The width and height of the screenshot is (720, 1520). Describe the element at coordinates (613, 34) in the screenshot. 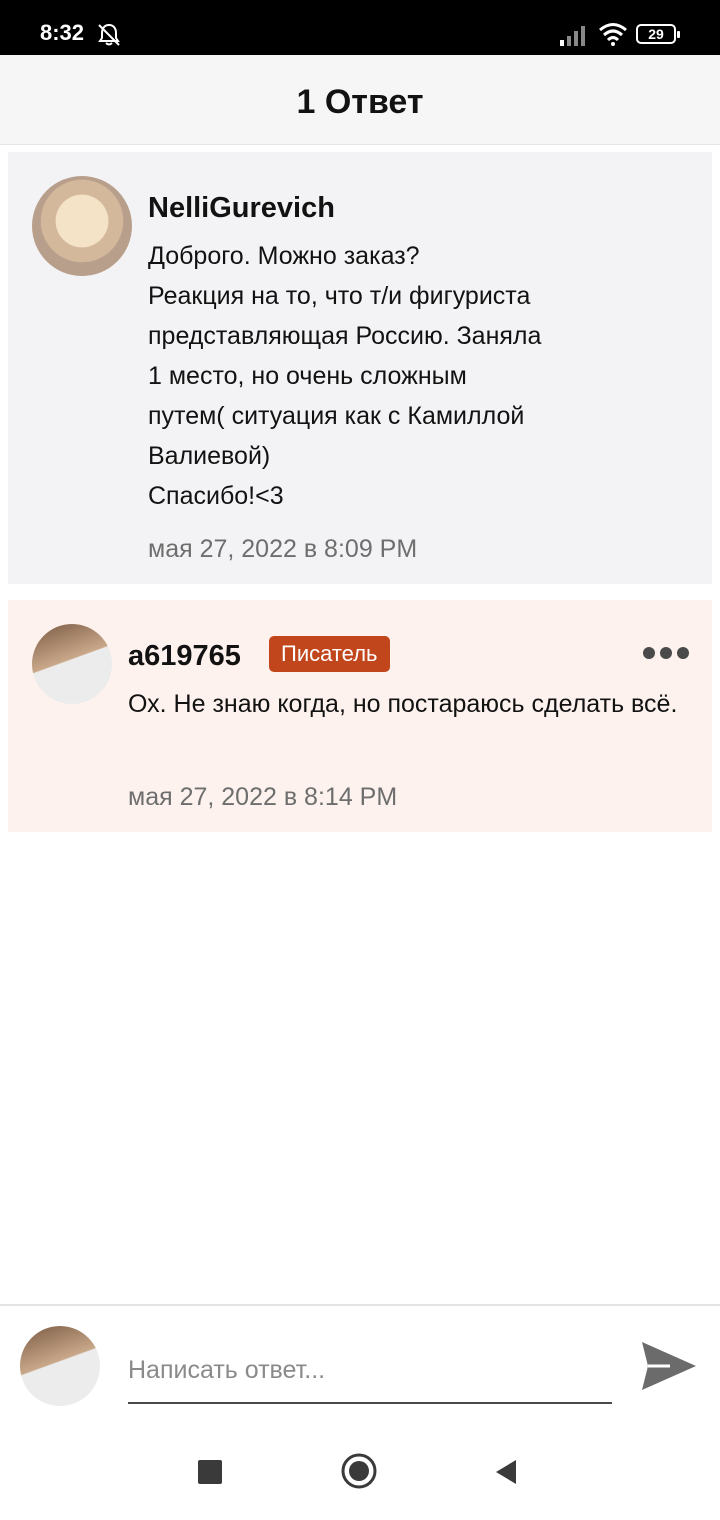

I see `wifi-icon` at that location.